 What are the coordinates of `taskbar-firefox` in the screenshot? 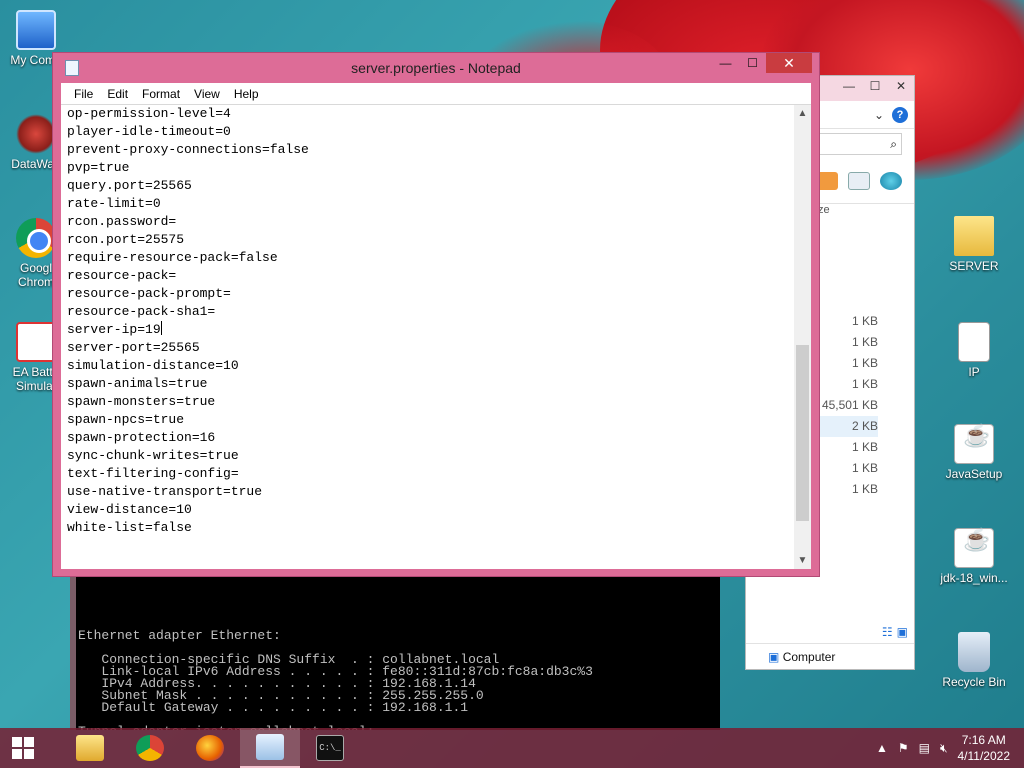 It's located at (210, 748).